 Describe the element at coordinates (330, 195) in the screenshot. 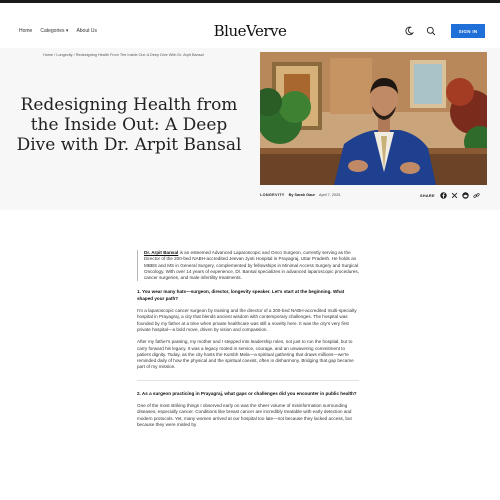

I see `publish-date: April 7, 2025` at that location.